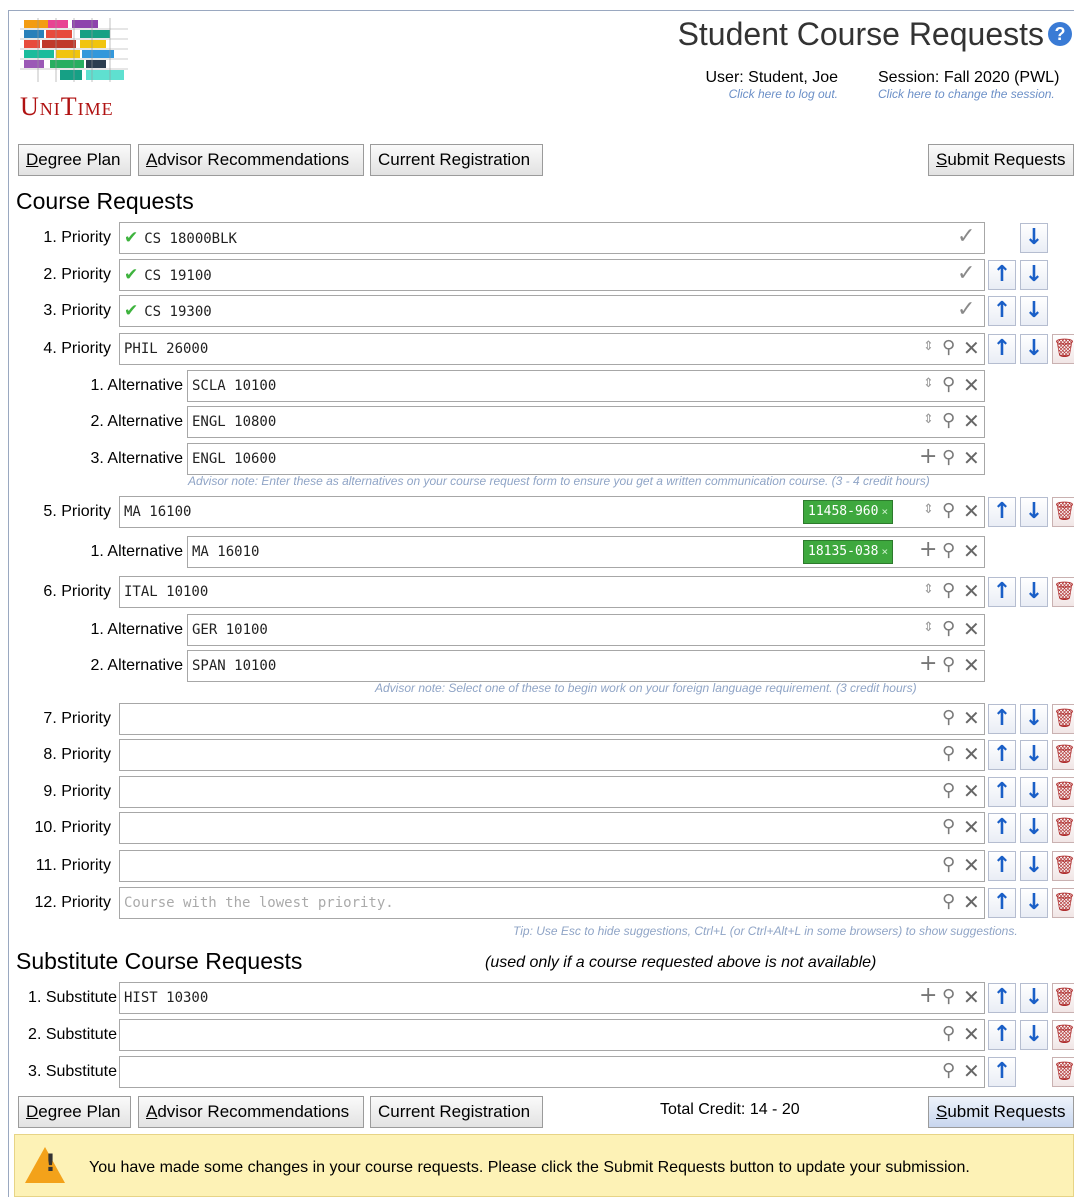 This screenshot has width=1074, height=1197. Describe the element at coordinates (552, 238) in the screenshot. I see `course-input: ✔ CS 18000BLK` at that location.